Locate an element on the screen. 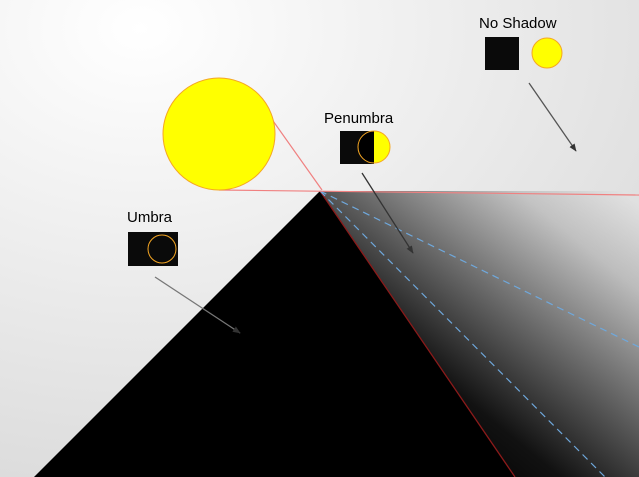 The width and height of the screenshot is (639, 477). no-shadow-sun-icon is located at coordinates (547, 53).